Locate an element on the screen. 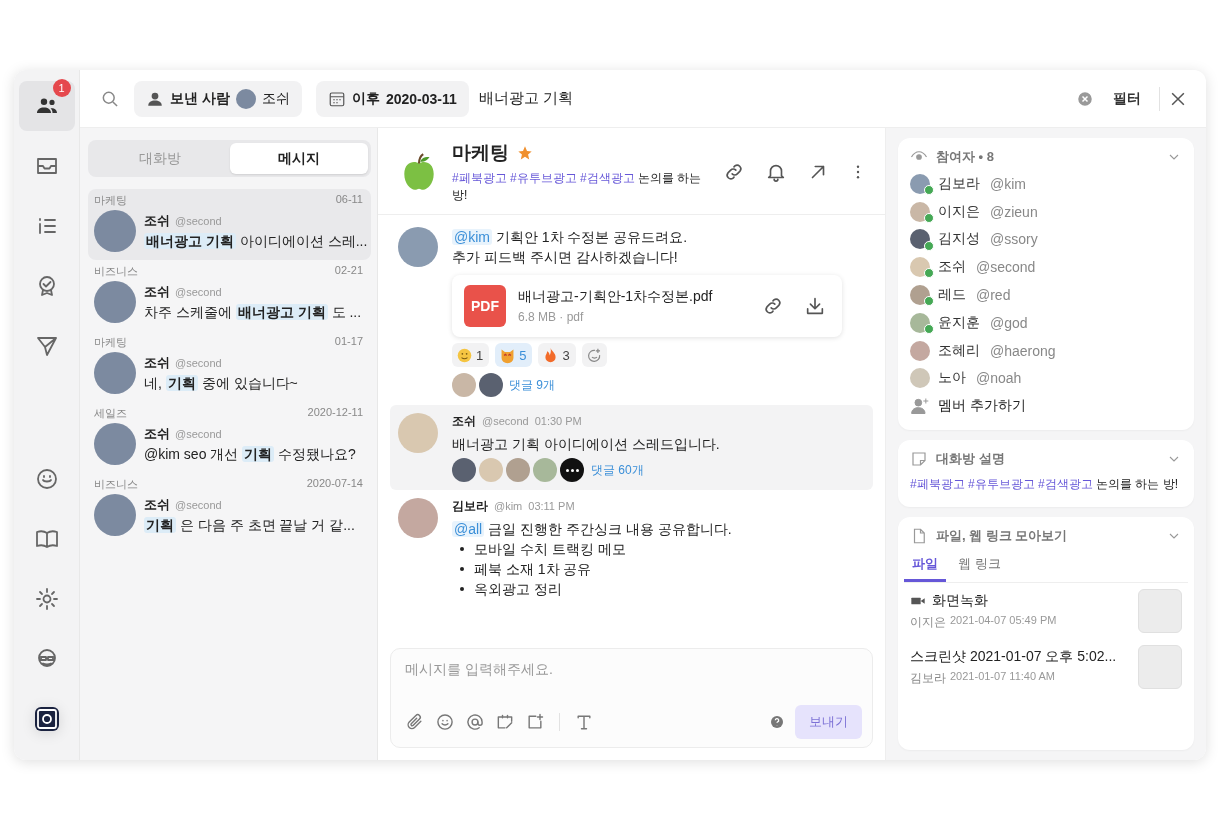 The width and height of the screenshot is (1220, 840). mention-icon is located at coordinates (475, 722).